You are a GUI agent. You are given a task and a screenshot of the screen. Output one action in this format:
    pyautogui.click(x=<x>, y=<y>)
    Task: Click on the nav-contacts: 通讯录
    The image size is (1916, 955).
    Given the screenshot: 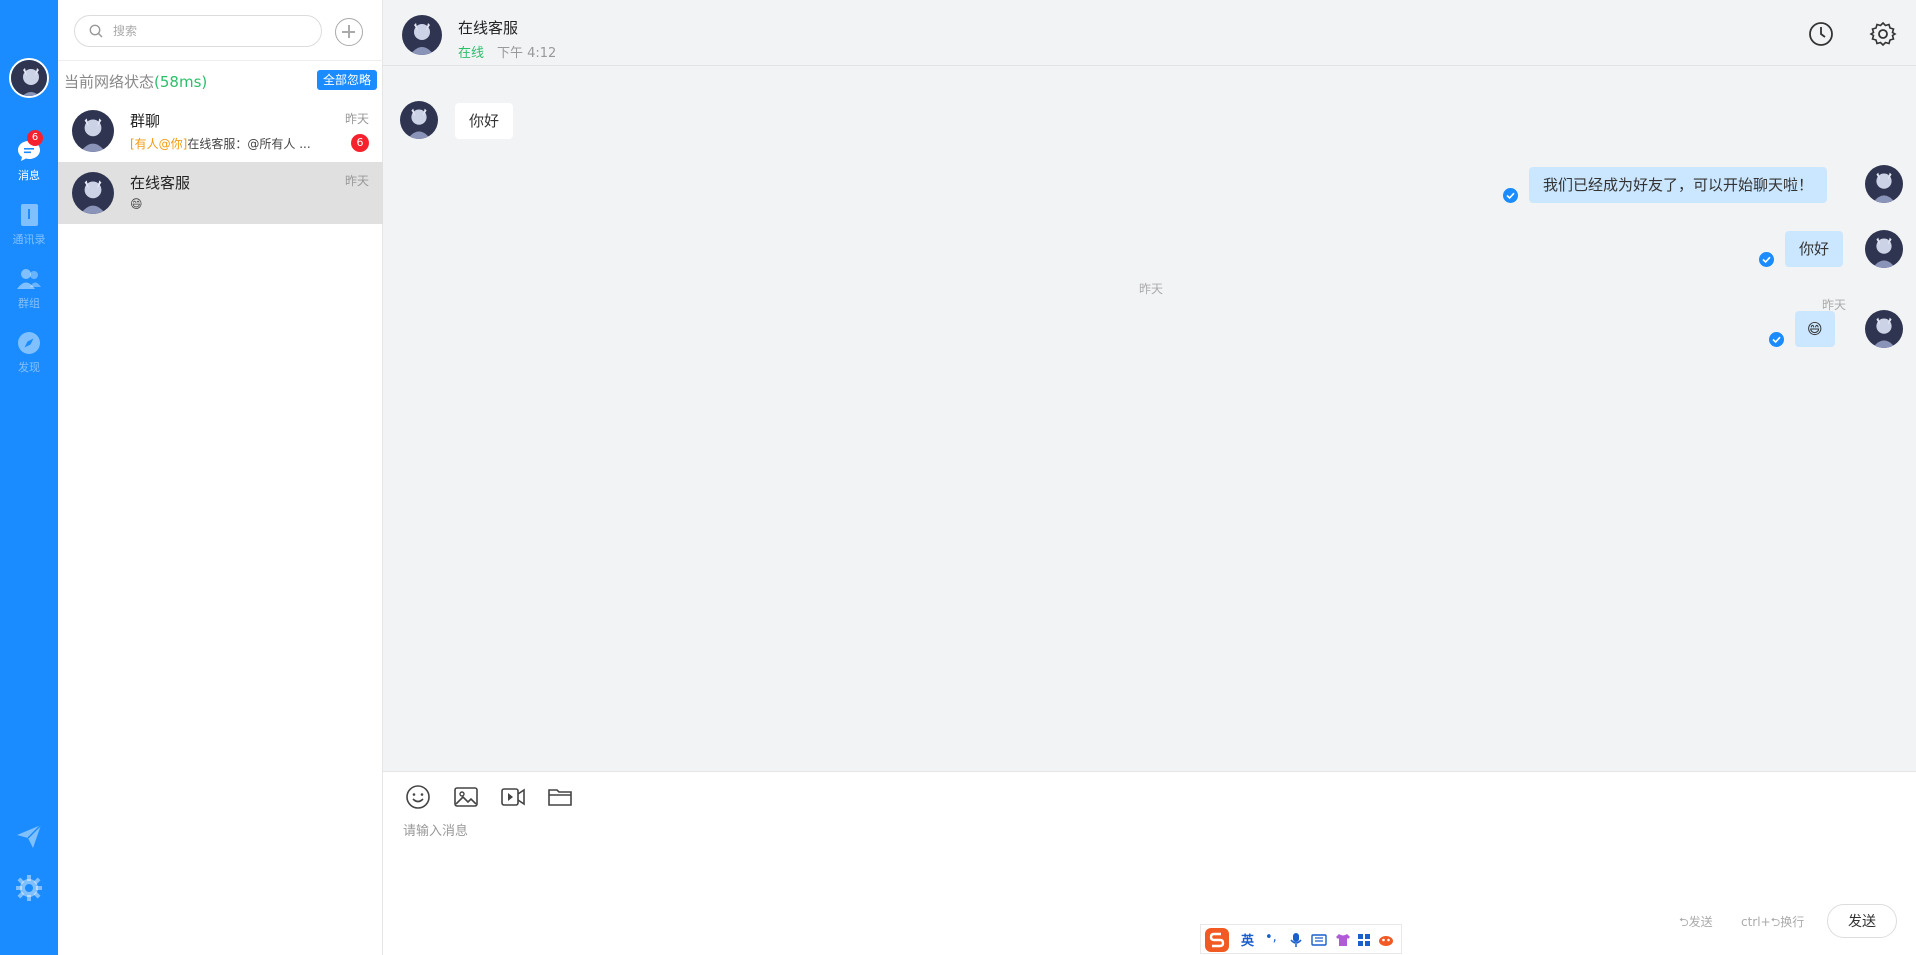 What is the action you would take?
    pyautogui.click(x=29, y=224)
    